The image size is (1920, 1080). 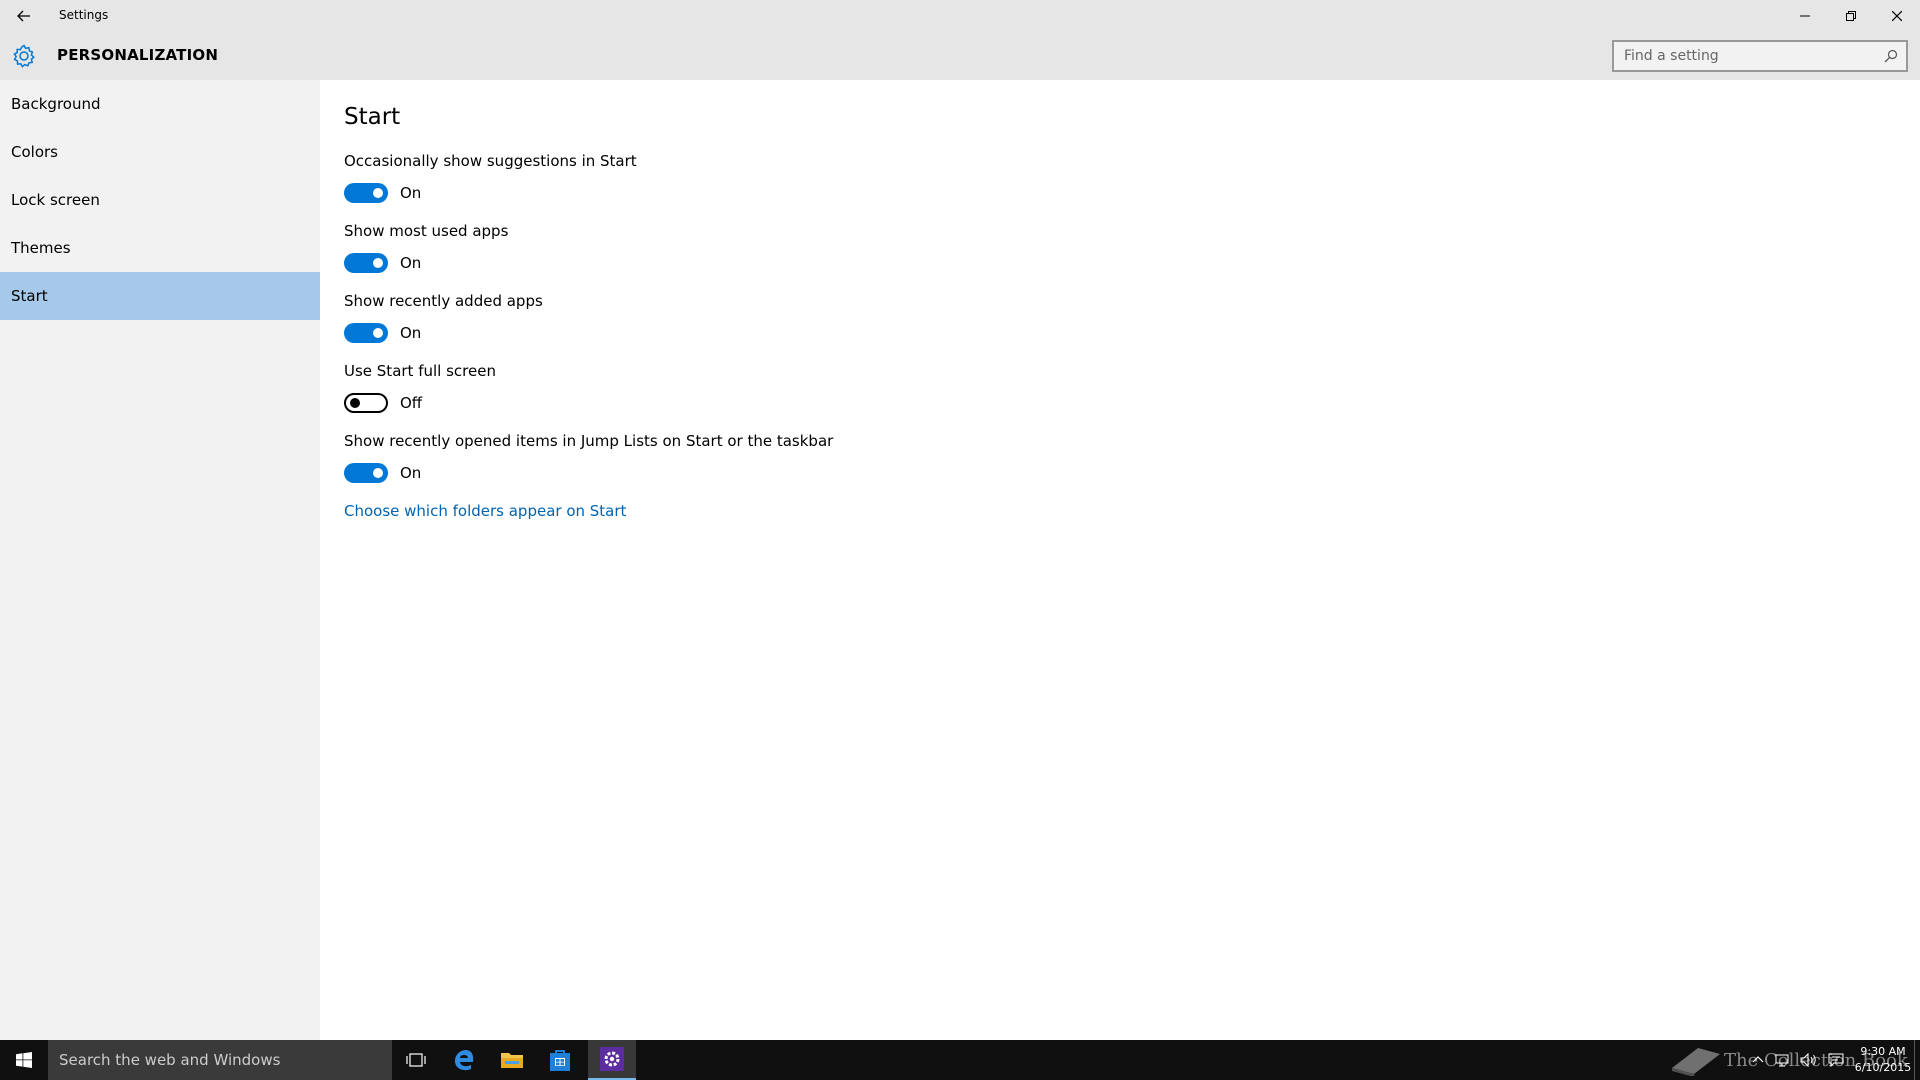 What do you see at coordinates (160, 152) in the screenshot?
I see `sidebar-item-colors: Colors` at bounding box center [160, 152].